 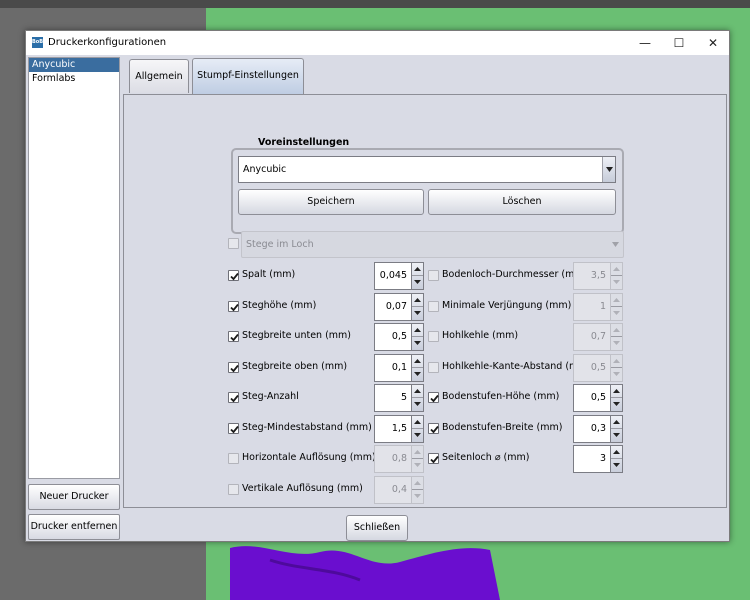 What do you see at coordinates (393, 489) in the screenshot?
I see `left-value-7: 0,4` at bounding box center [393, 489].